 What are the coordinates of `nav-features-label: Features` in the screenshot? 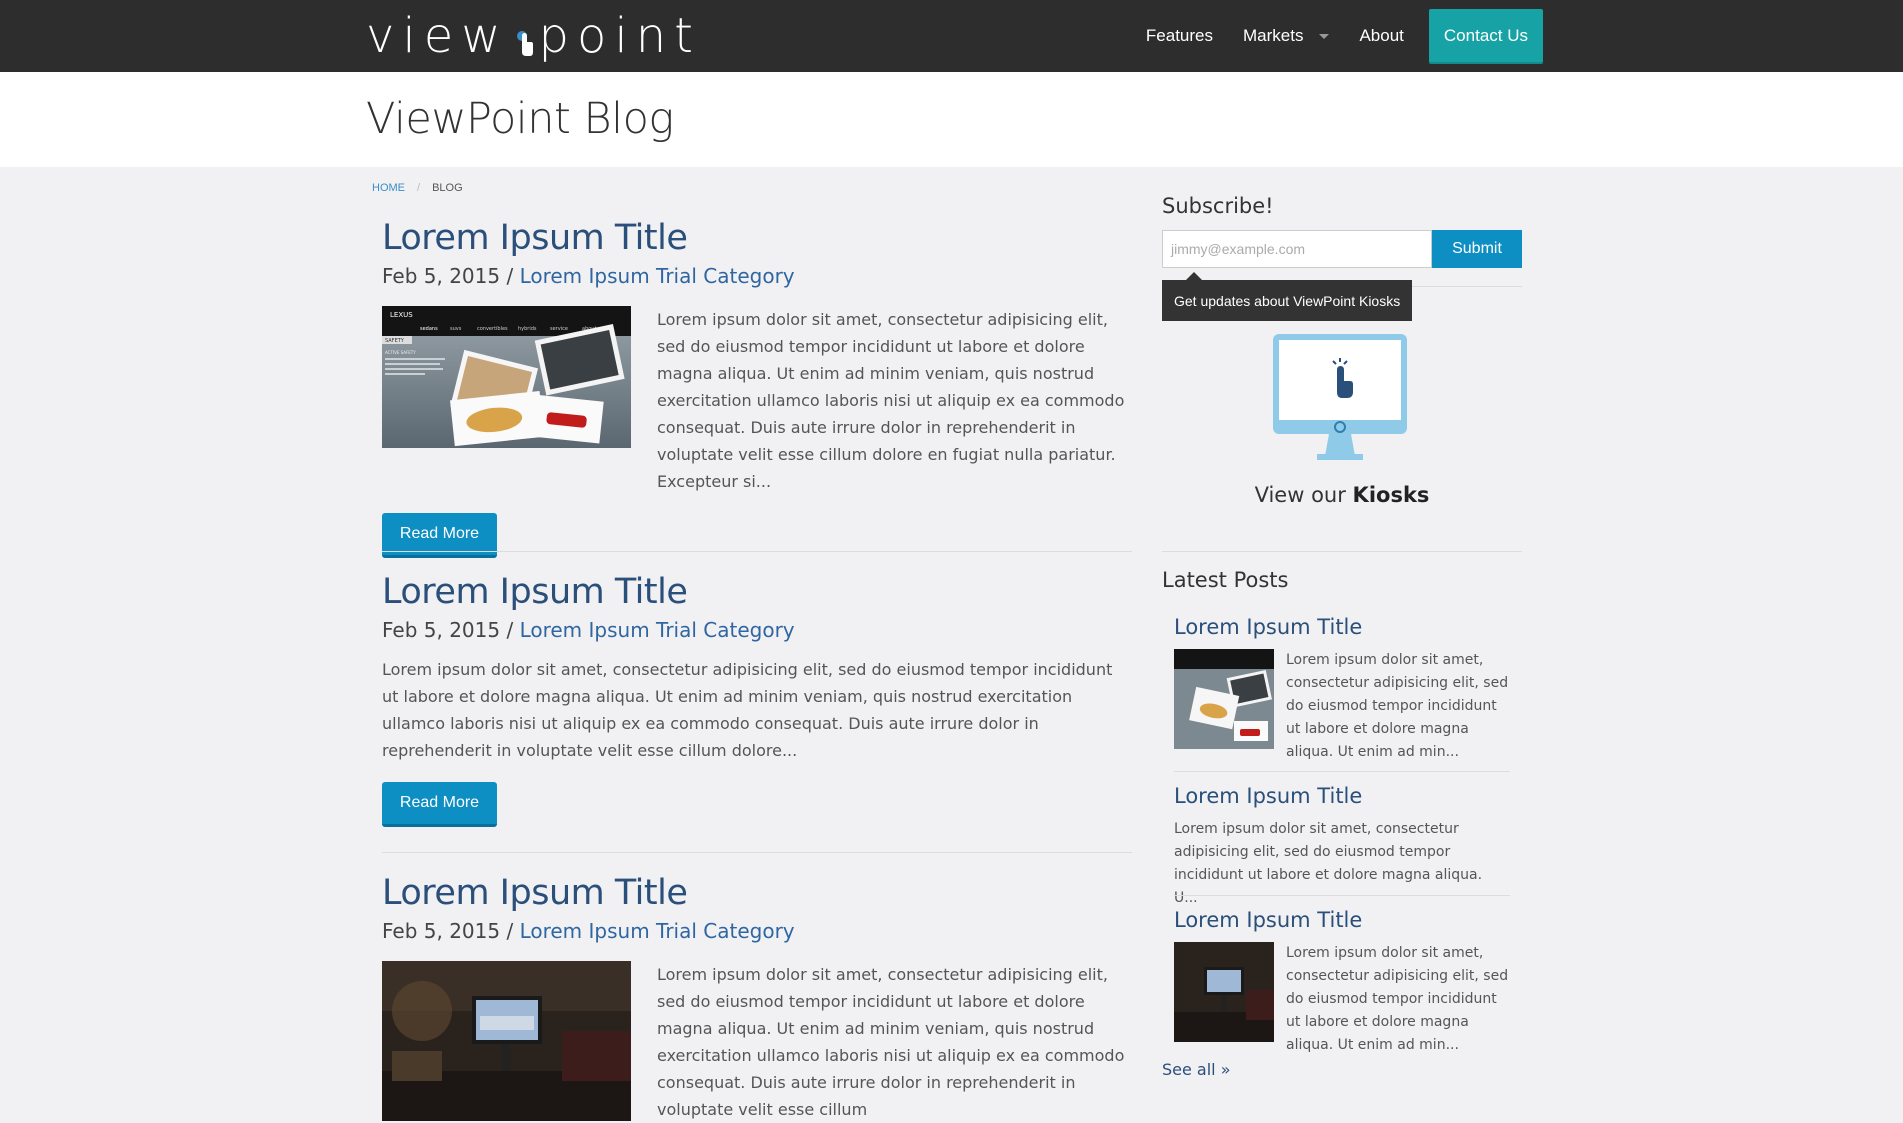 It's located at (1179, 35).